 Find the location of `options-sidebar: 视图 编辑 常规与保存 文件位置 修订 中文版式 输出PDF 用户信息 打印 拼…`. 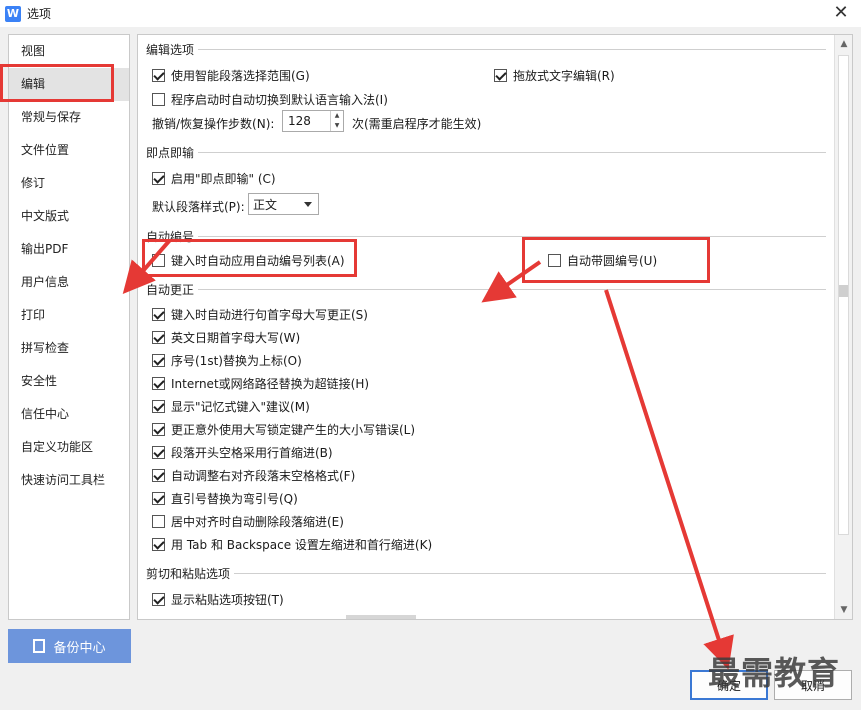

options-sidebar: 视图 编辑 常规与保存 文件位置 修订 中文版式 输出PDF 用户信息 打印 拼… is located at coordinates (69, 327).